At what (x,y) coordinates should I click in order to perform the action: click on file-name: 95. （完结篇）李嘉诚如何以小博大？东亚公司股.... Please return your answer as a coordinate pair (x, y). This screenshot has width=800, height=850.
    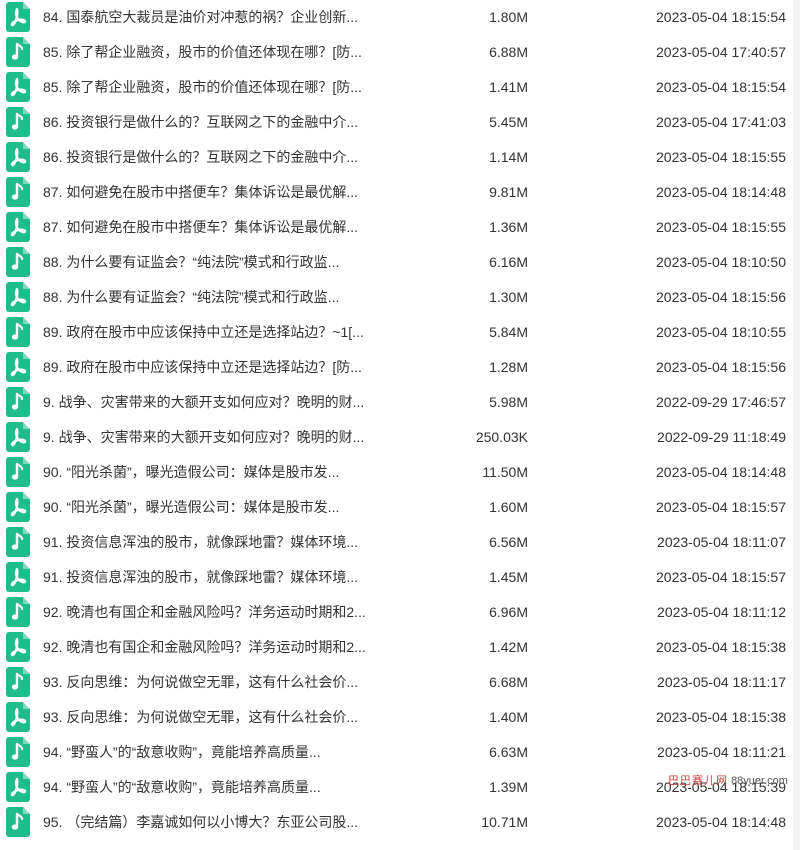
    Looking at the image, I should click on (223, 822).